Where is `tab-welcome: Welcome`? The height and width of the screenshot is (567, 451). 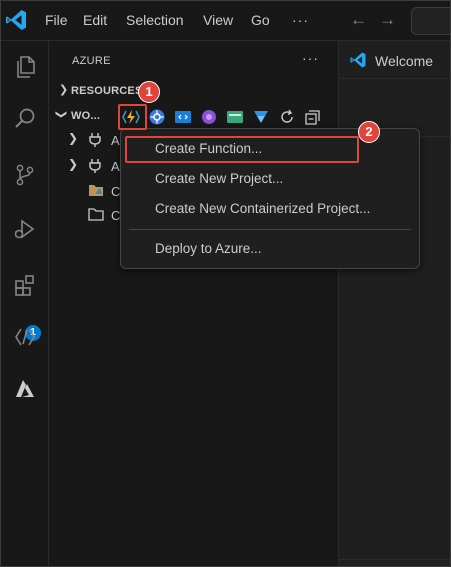
tab-welcome: Welcome is located at coordinates (394, 60).